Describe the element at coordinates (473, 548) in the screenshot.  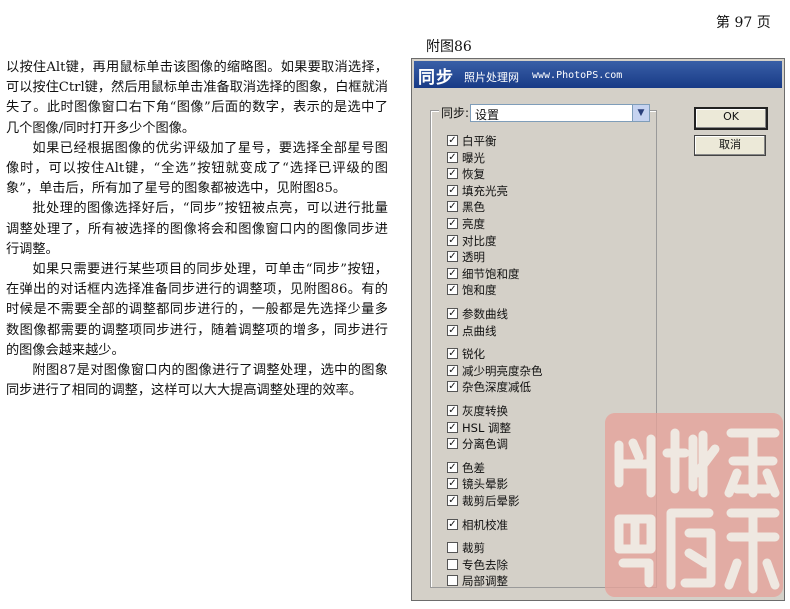
I see `checkbox-label: 裁剪` at that location.